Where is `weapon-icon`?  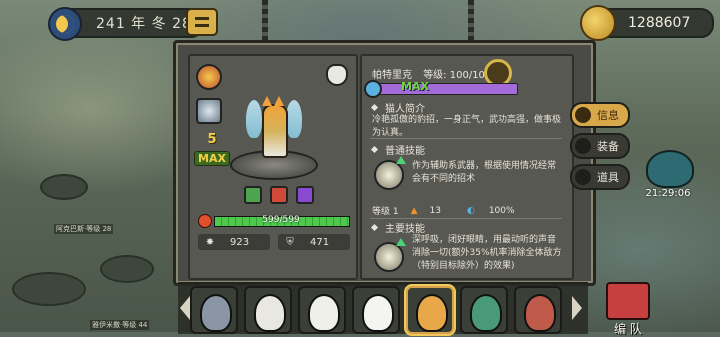 weapon-icon is located at coordinates (209, 111).